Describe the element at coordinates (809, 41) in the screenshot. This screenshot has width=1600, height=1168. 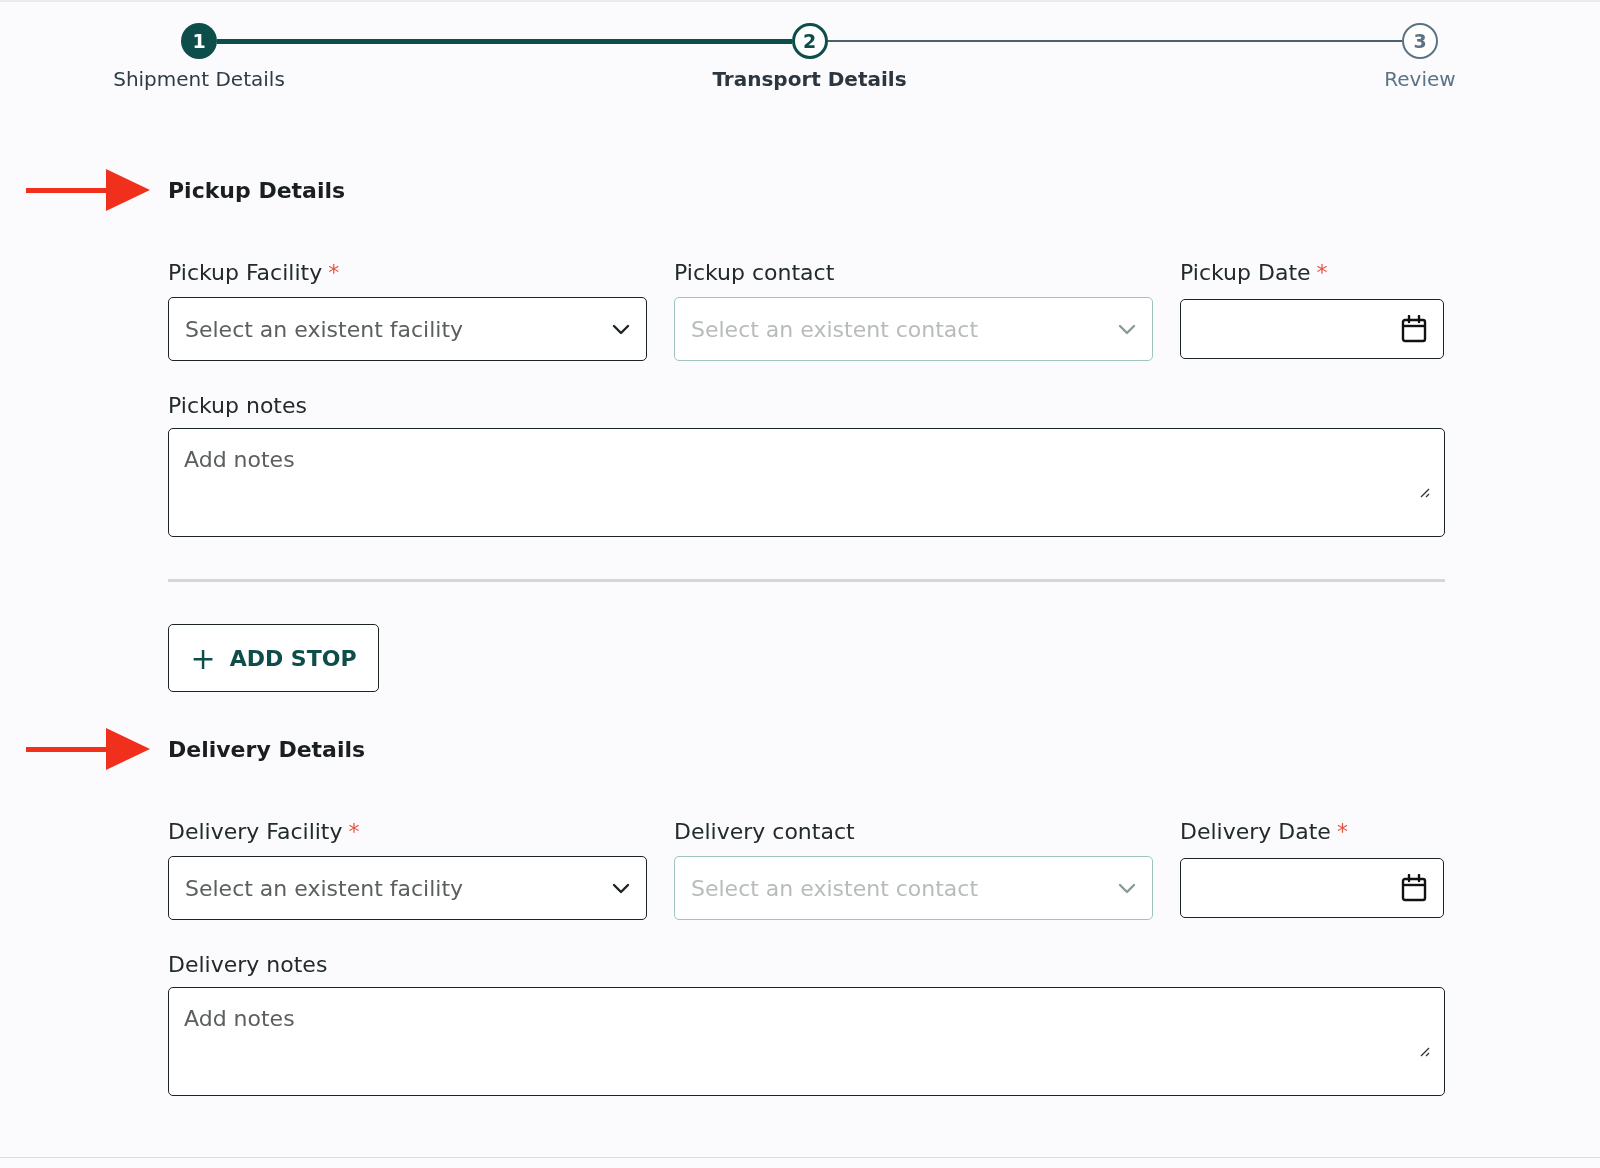
I see `step-number: 2` at that location.